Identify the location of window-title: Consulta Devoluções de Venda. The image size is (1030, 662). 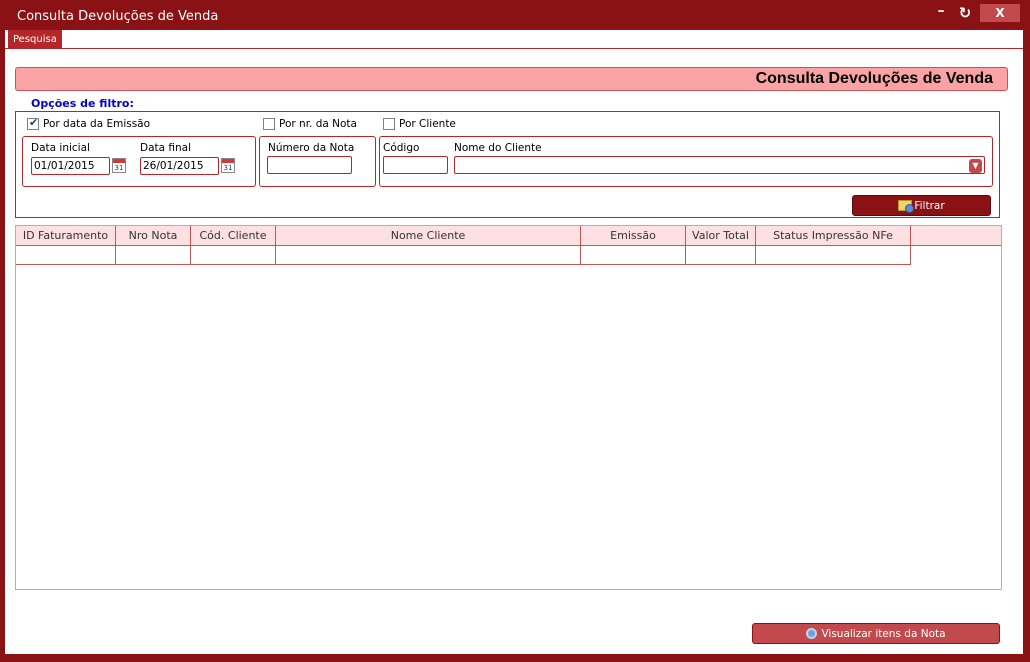
(118, 16).